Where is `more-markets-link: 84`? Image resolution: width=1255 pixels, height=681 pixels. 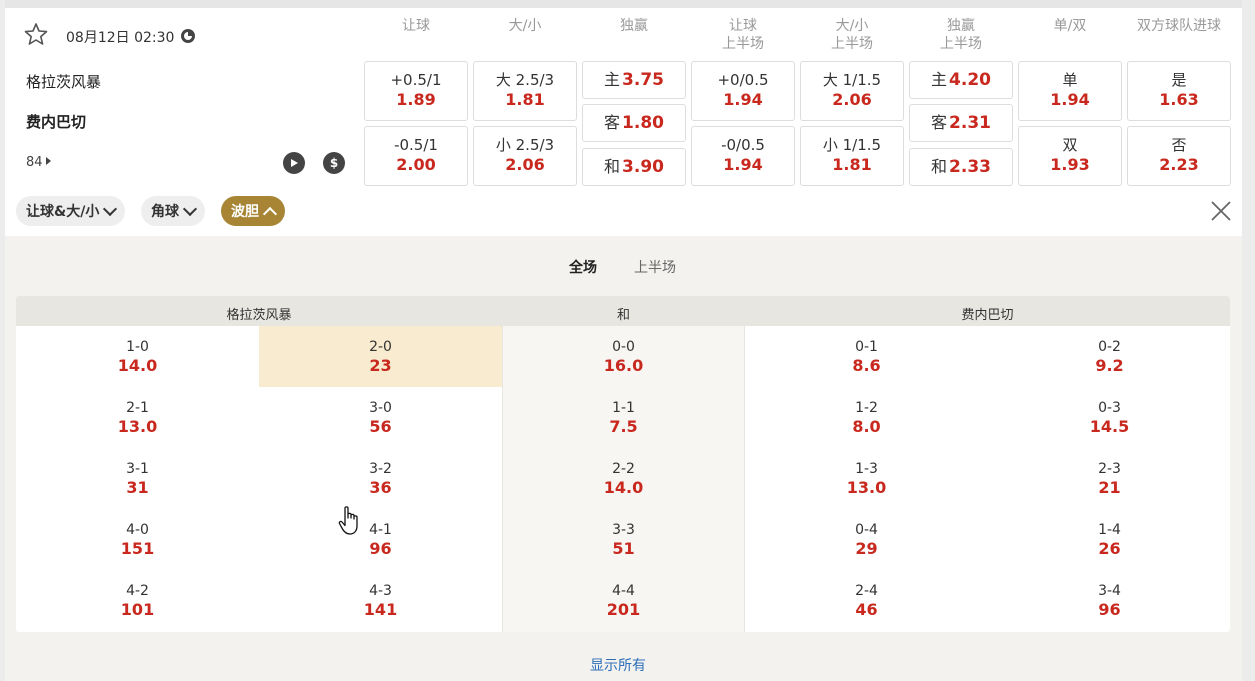
more-markets-link: 84 is located at coordinates (38, 162).